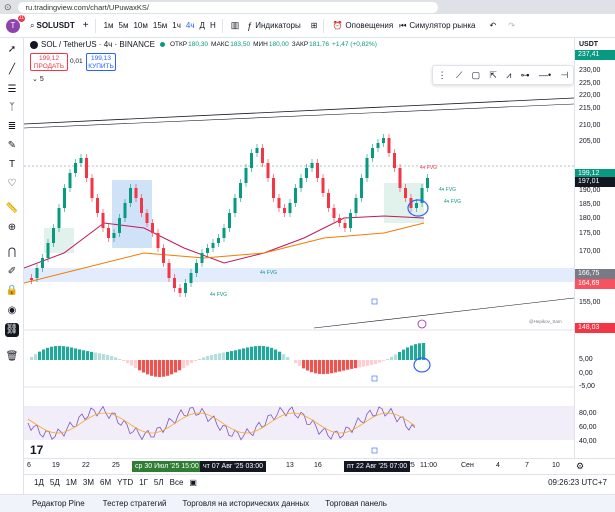  I want to click on interval-1h: 1ч, so click(176, 25).